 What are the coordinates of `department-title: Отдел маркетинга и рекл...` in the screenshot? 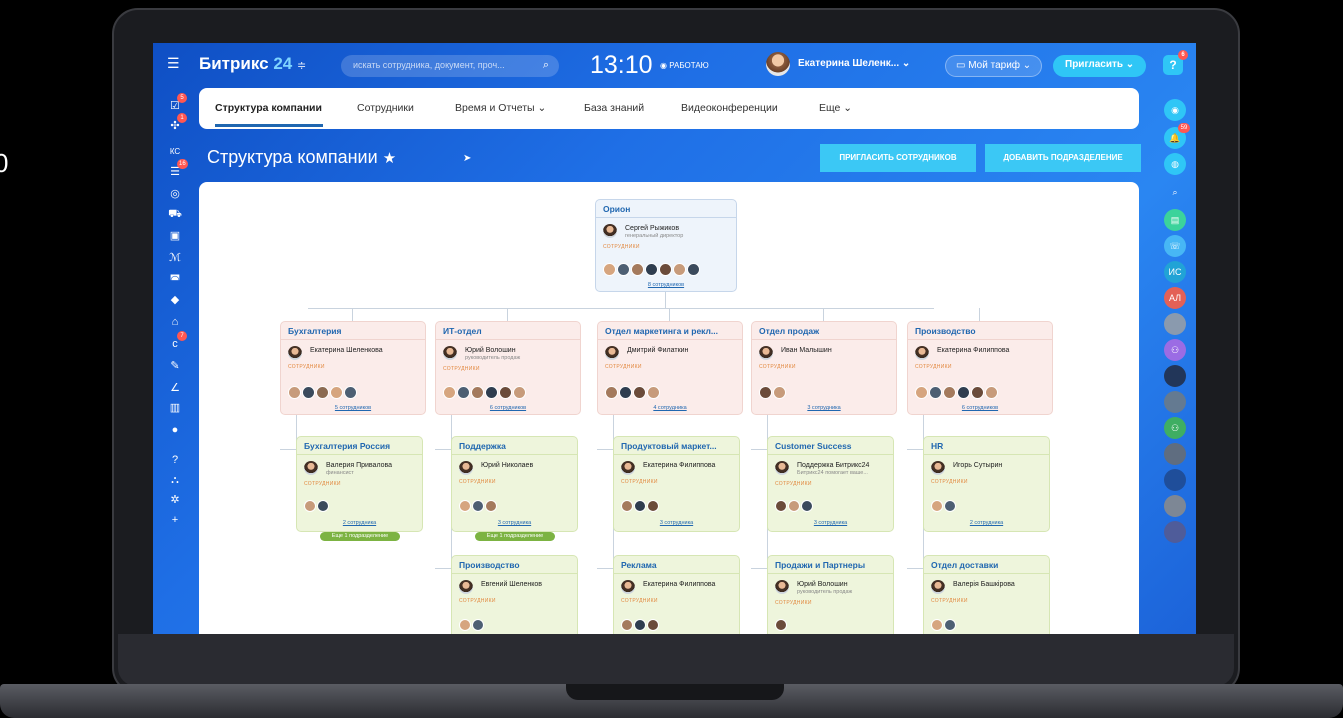 It's located at (670, 331).